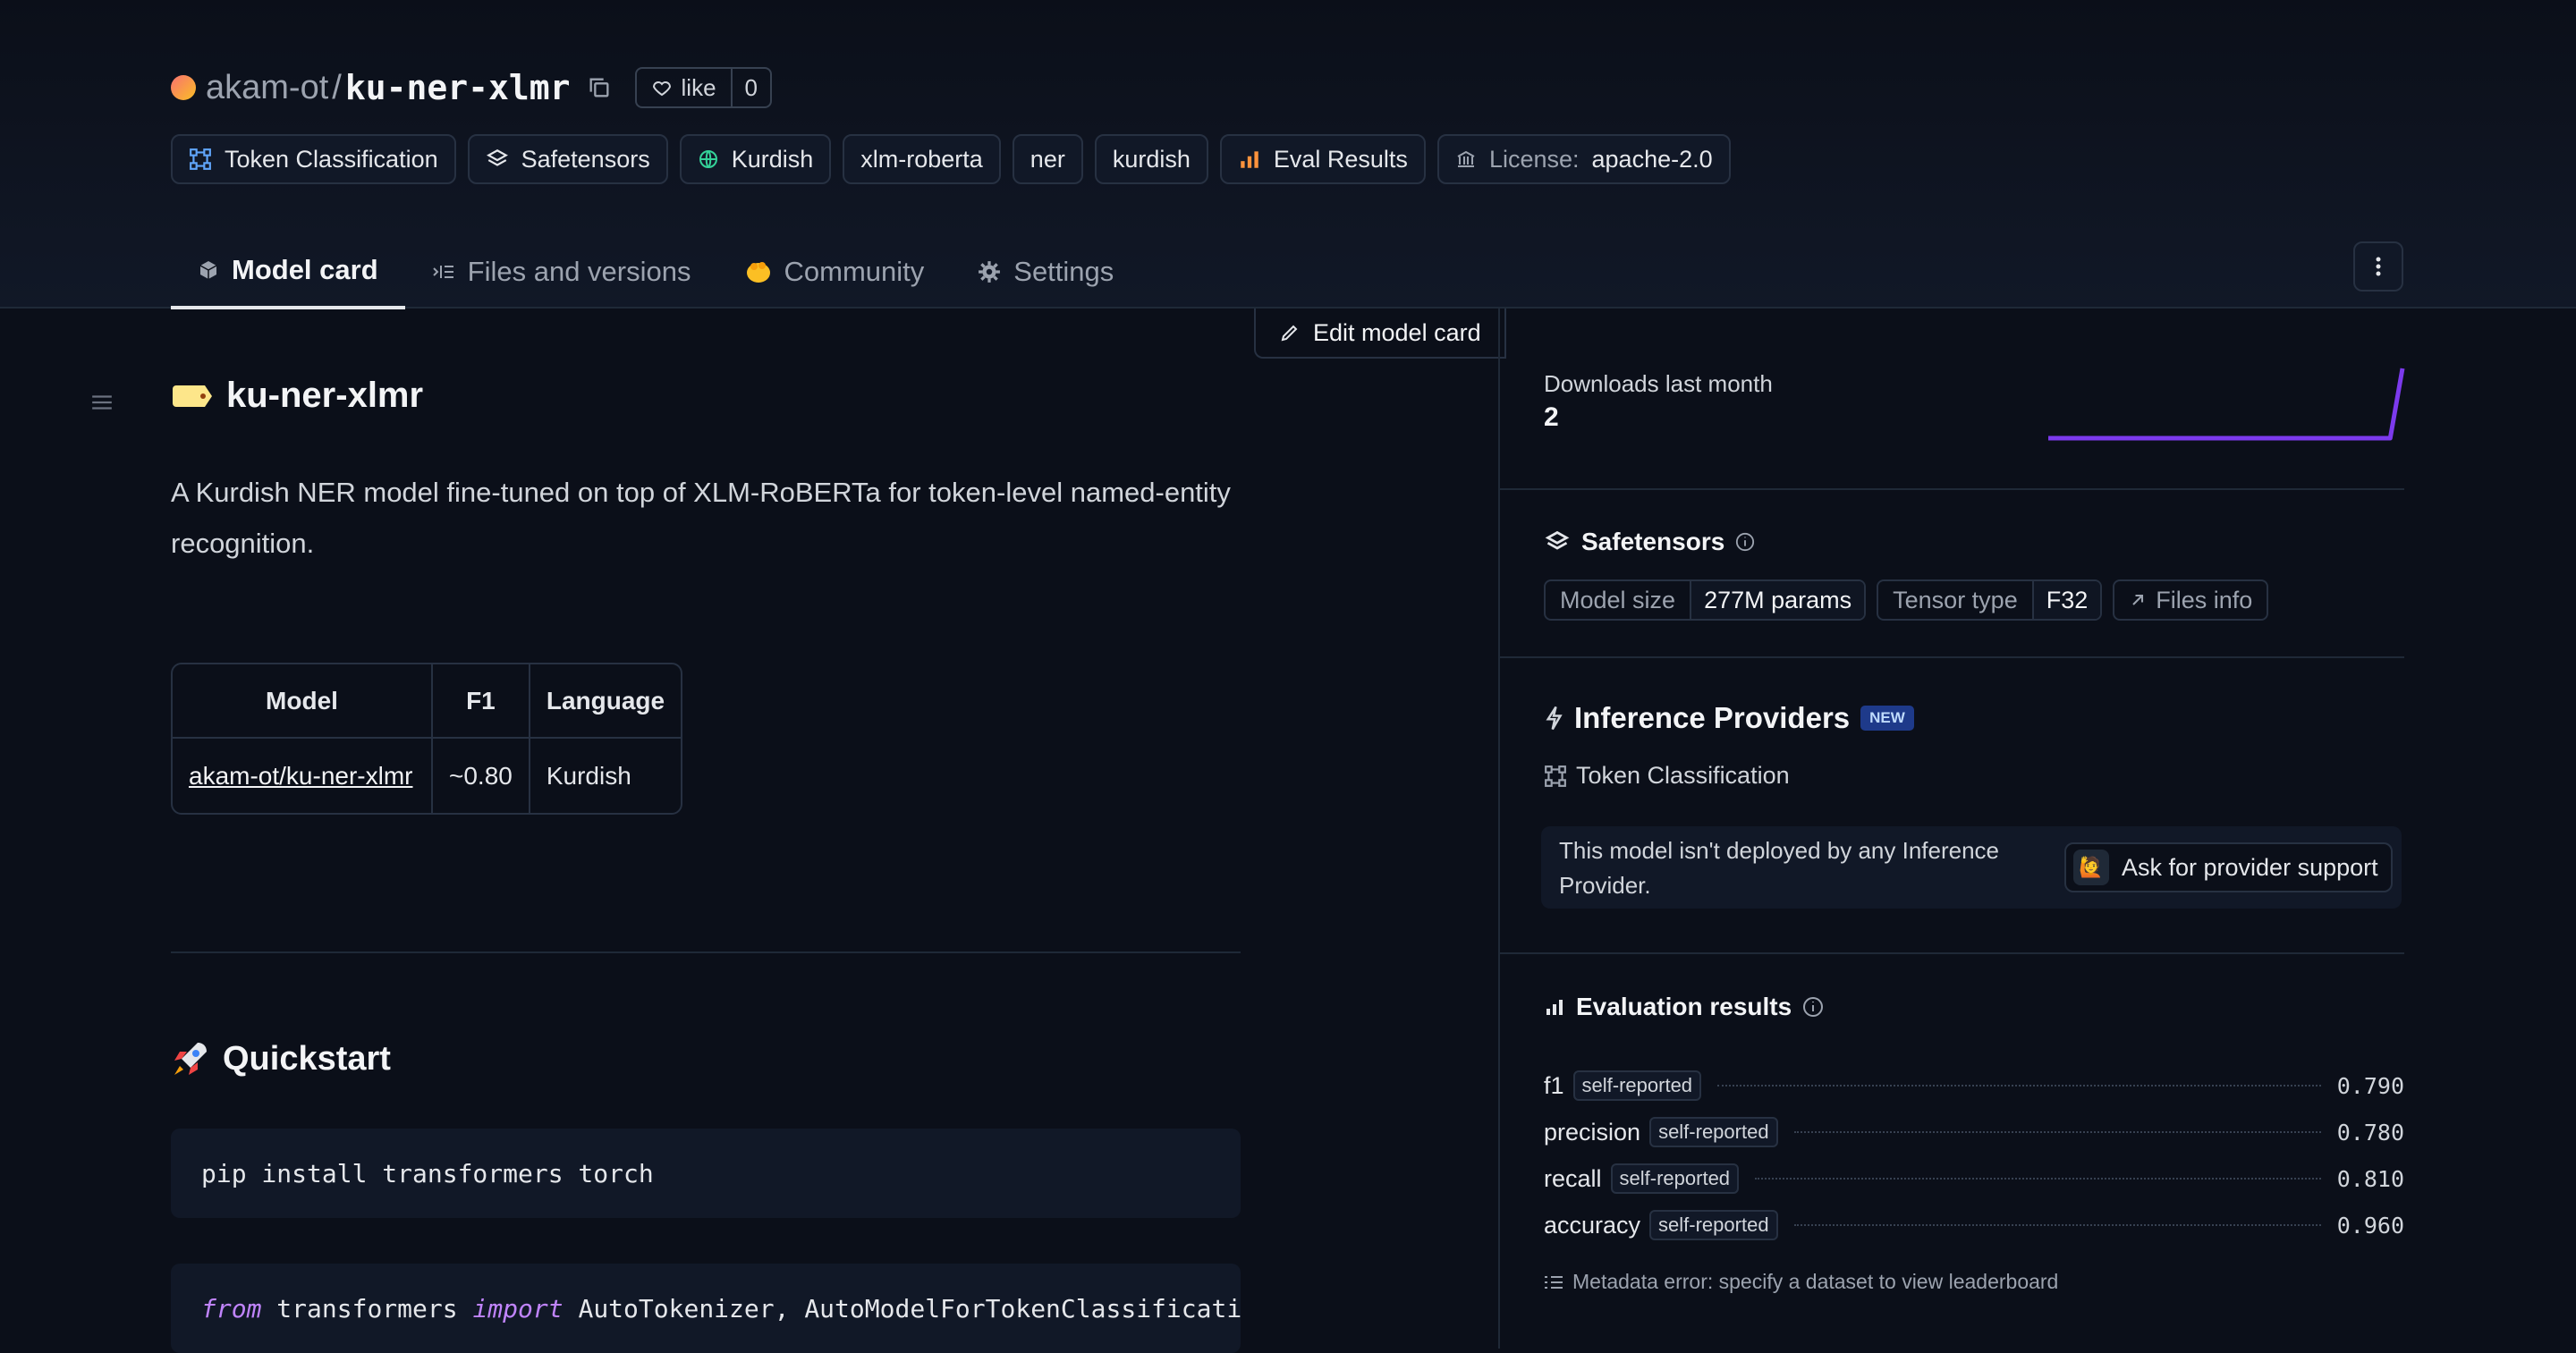 This screenshot has width=2576, height=1353. Describe the element at coordinates (2250, 867) in the screenshot. I see `ask-label: Ask for provider support` at that location.